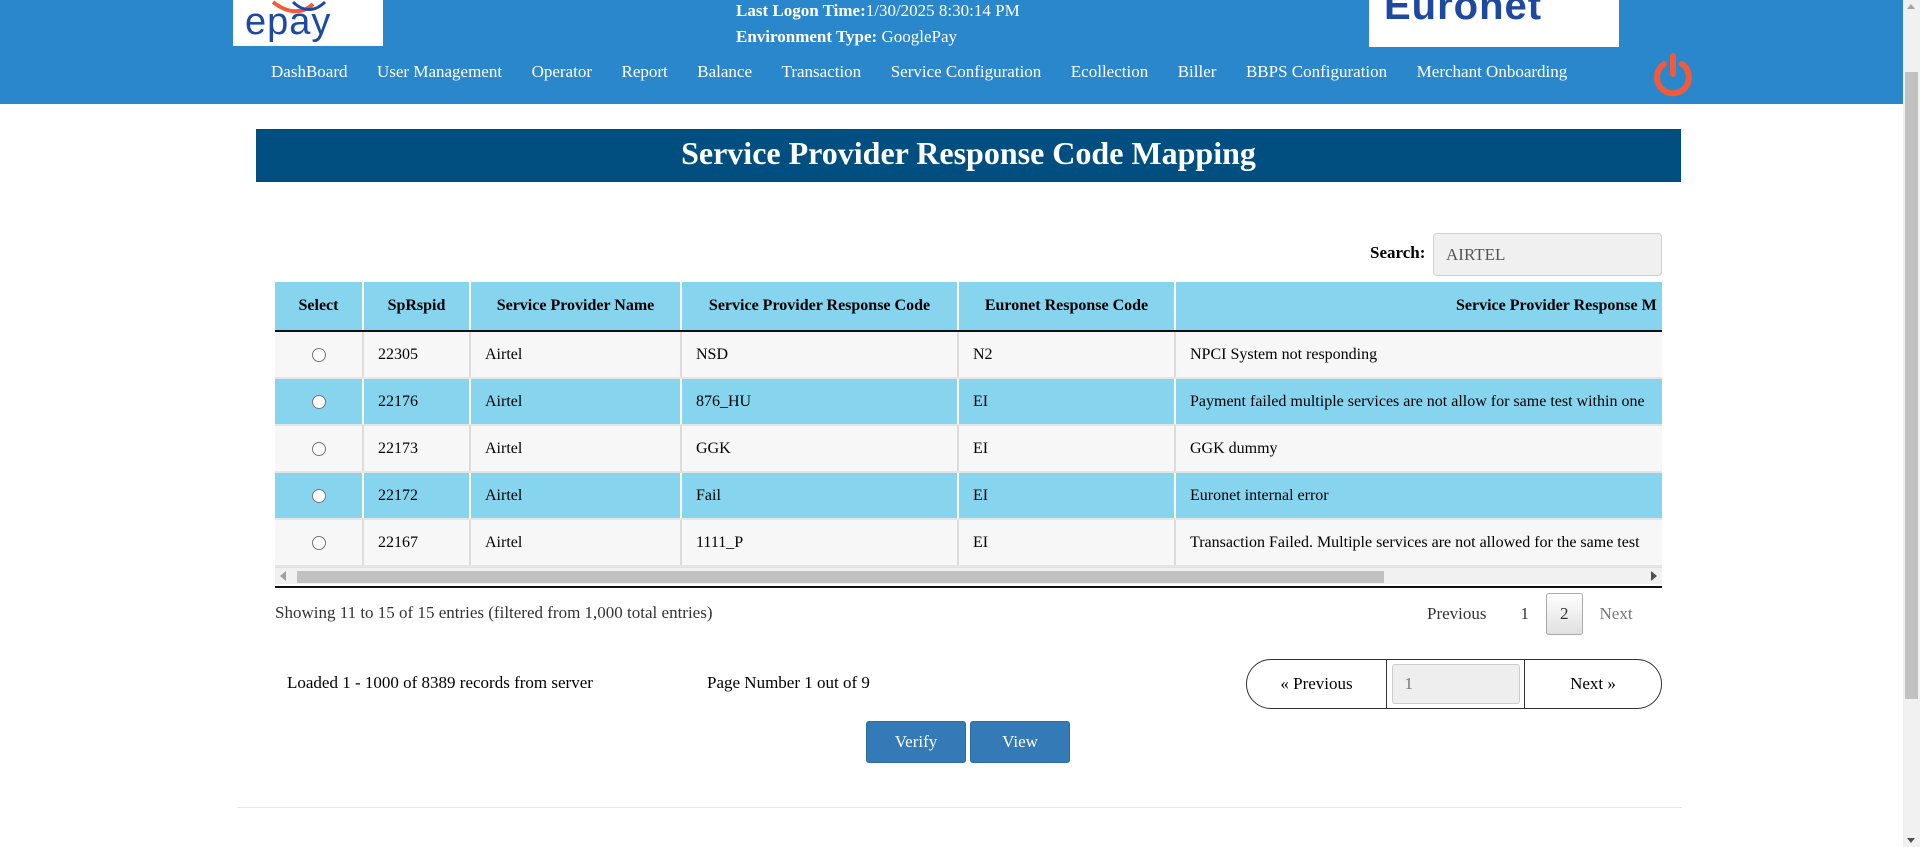  I want to click on pagination-next-button: Next, so click(1616, 614).